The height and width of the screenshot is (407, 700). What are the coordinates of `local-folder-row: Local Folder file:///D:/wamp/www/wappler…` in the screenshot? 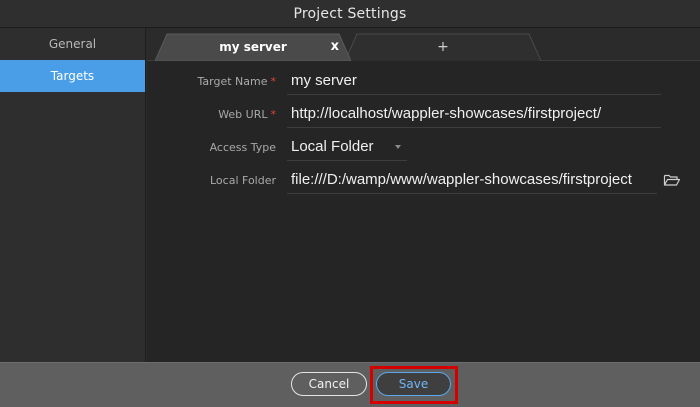 It's located at (423, 181).